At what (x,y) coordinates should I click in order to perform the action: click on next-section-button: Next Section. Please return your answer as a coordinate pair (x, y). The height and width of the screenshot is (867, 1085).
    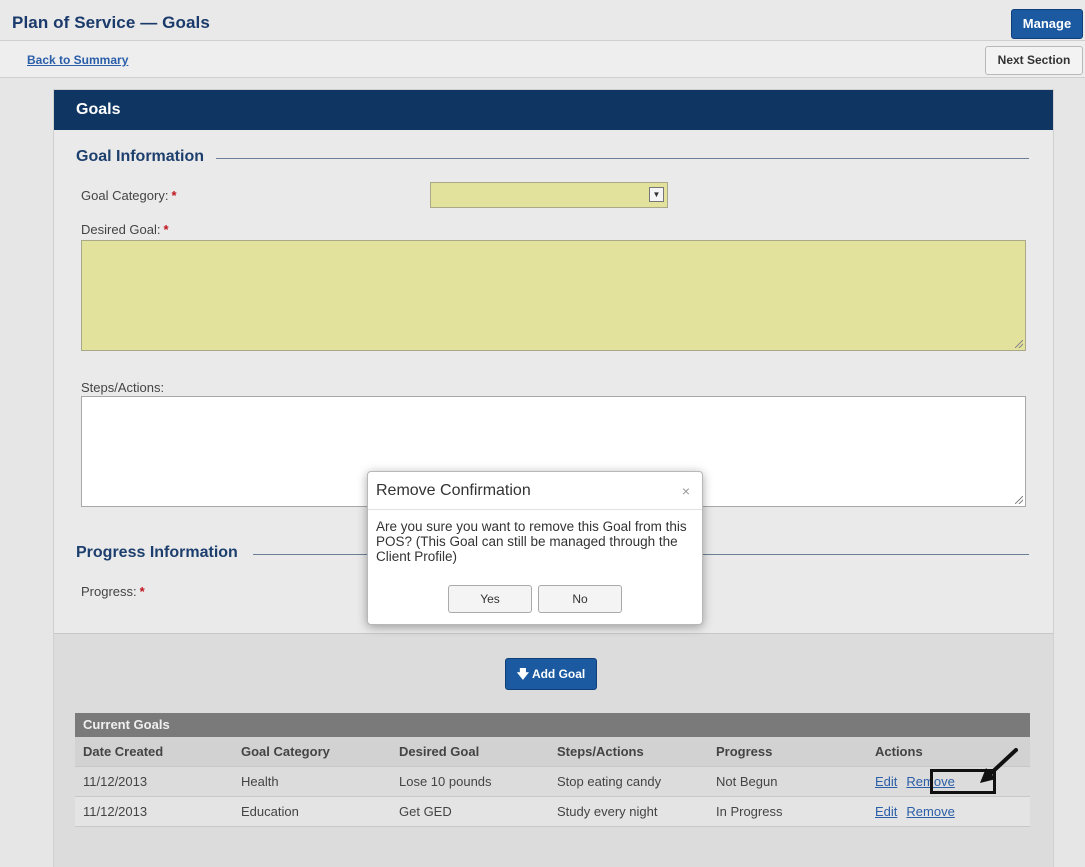
    Looking at the image, I should click on (1034, 60).